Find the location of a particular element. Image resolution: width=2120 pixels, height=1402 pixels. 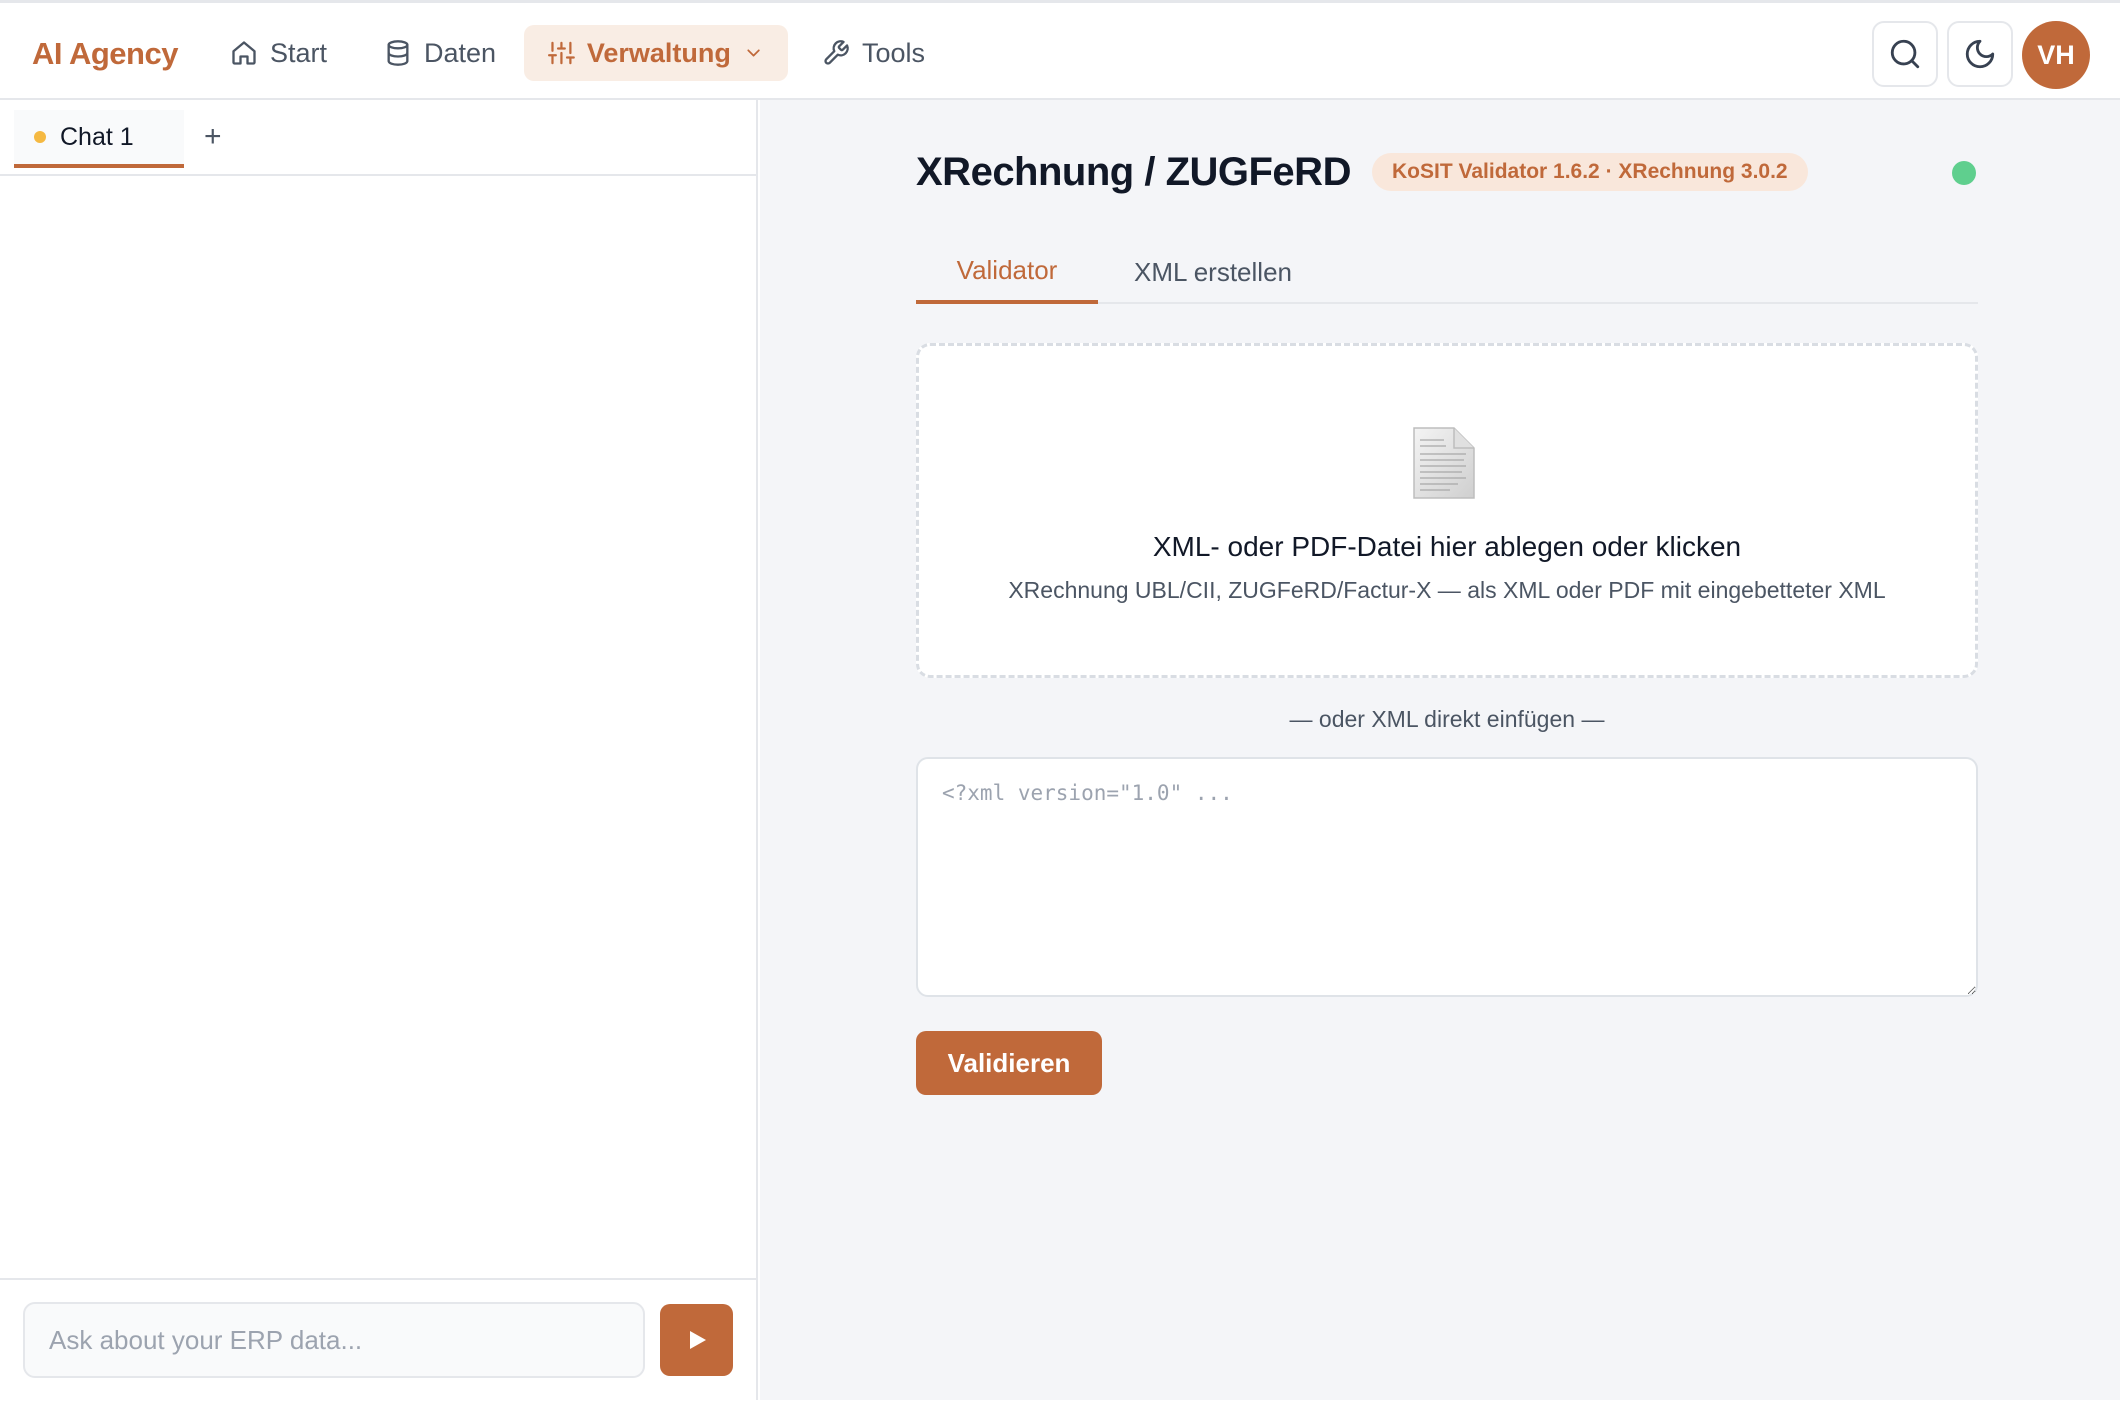

status-indicator is located at coordinates (1964, 173).